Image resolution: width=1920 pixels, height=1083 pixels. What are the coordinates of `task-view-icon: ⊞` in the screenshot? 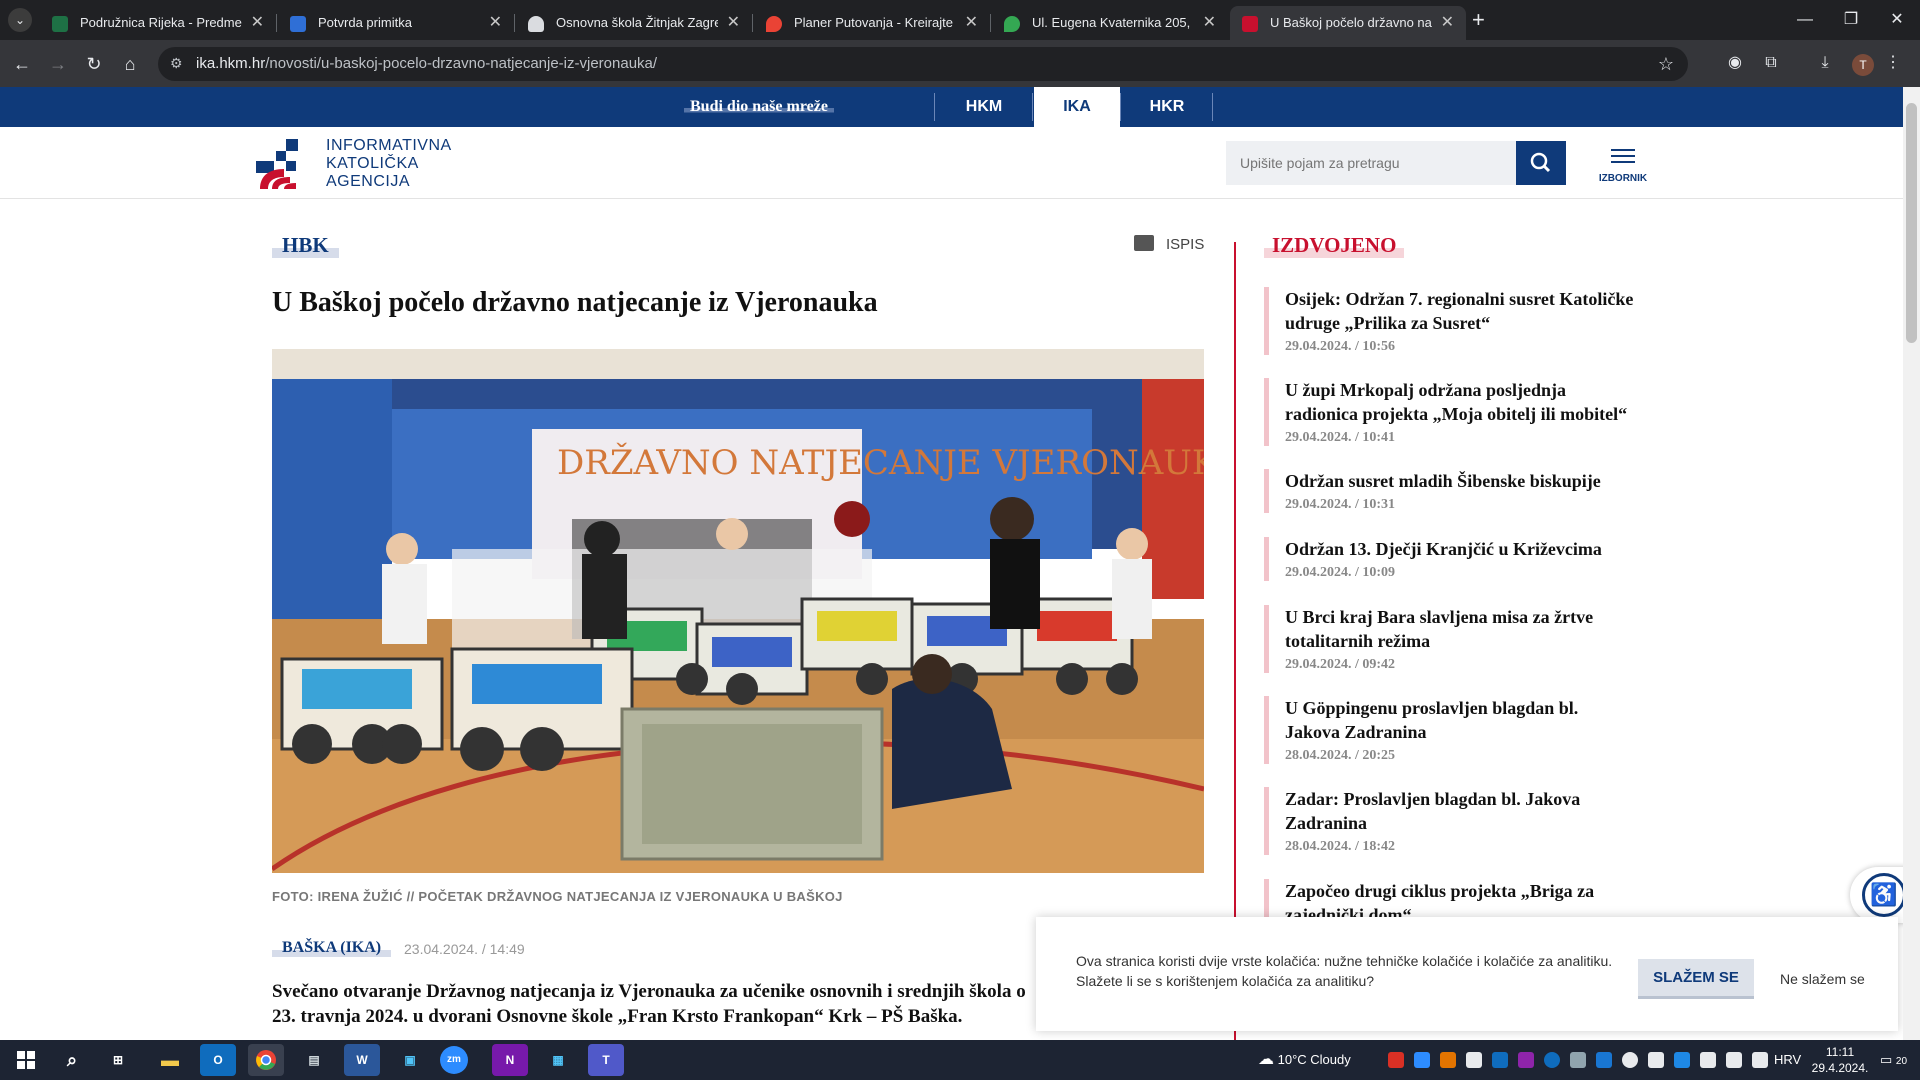 It's located at (118, 1060).